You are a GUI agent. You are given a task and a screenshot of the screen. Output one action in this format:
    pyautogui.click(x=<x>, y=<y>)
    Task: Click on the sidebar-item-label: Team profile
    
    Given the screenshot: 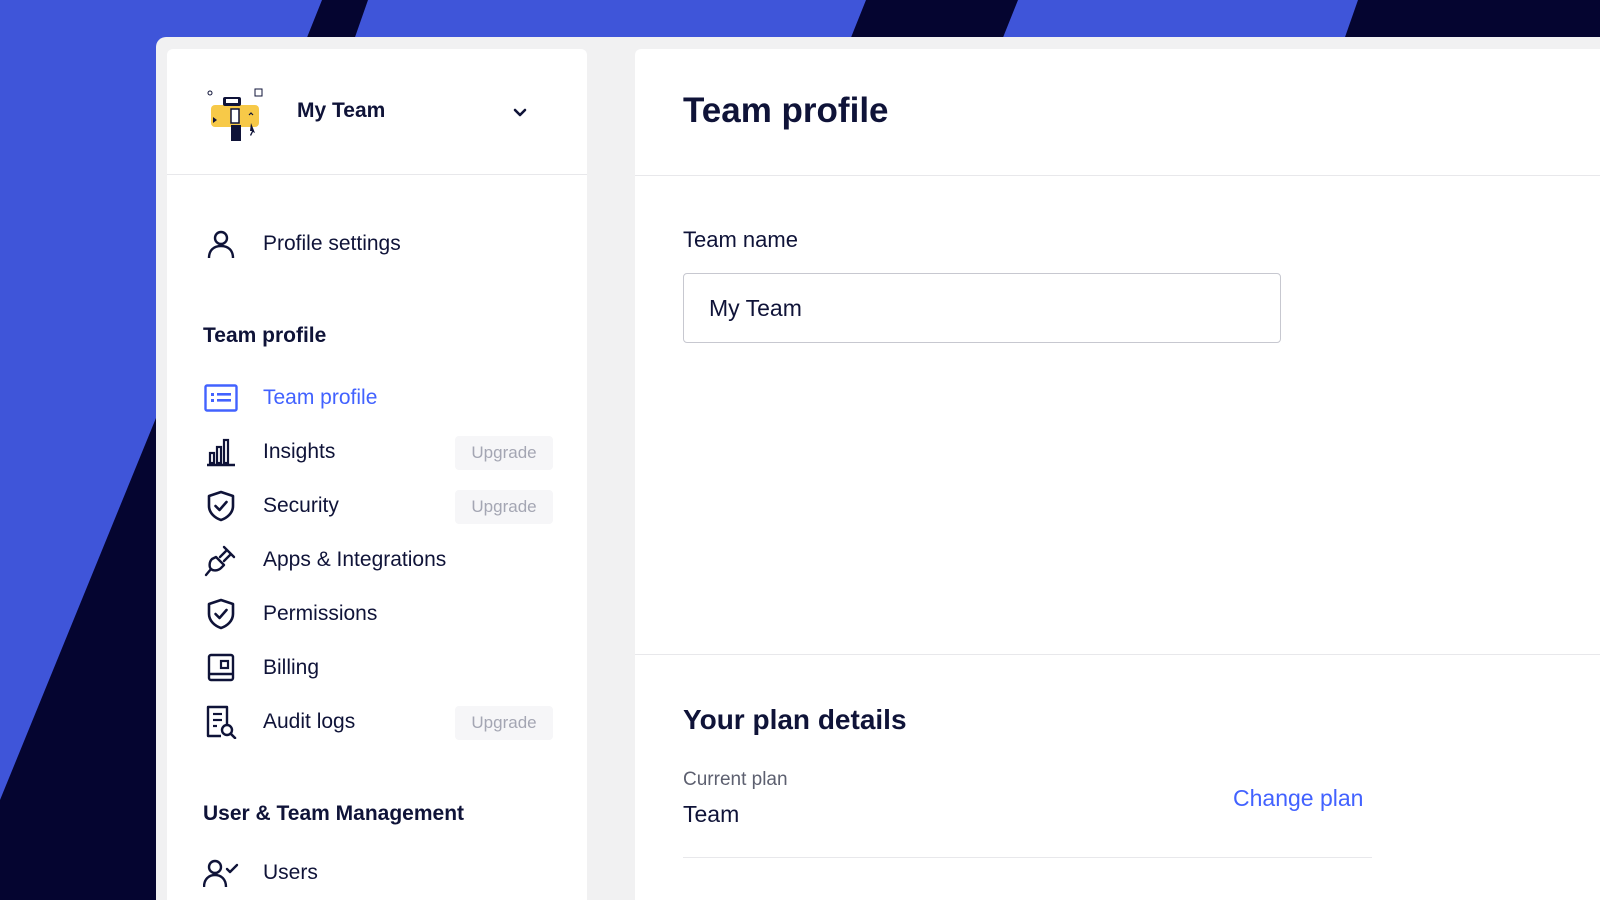 What is the action you would take?
    pyautogui.click(x=320, y=397)
    